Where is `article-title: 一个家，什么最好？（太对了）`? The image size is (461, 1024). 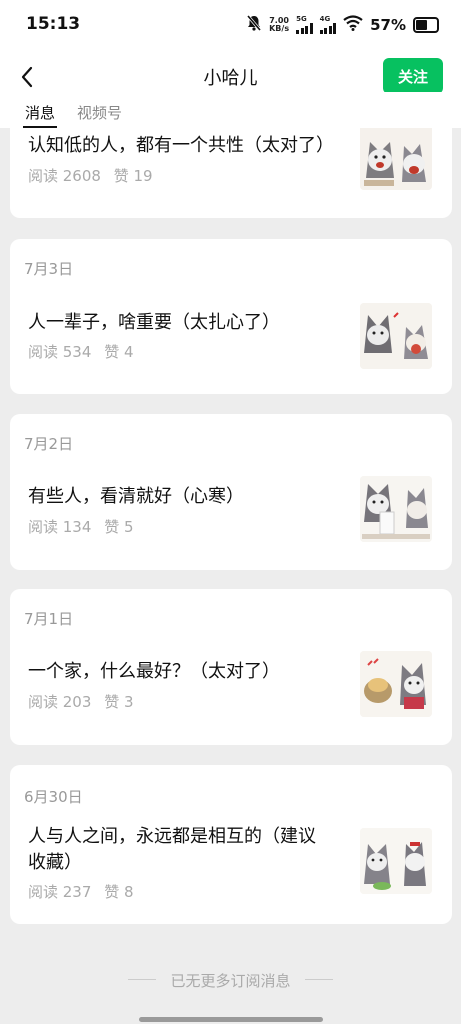 article-title: 一个家，什么最好？（太对了） is located at coordinates (154, 671).